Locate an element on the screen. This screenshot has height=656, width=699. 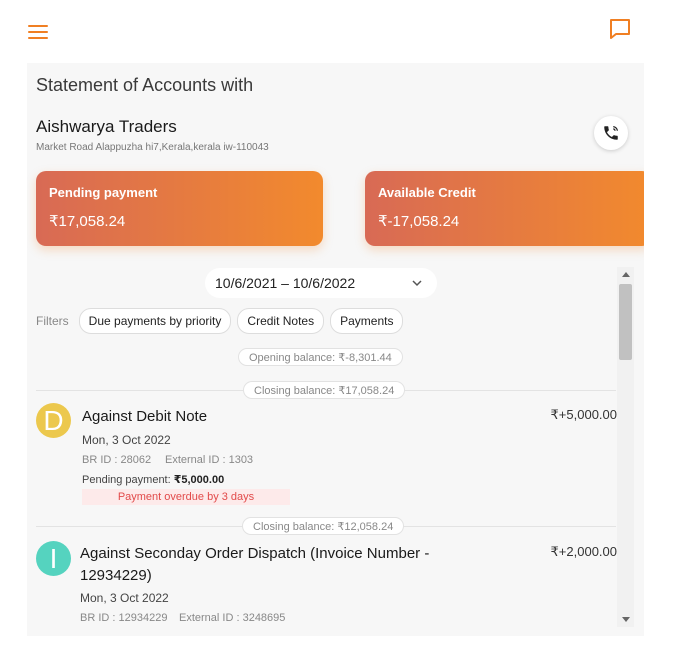
scrollbar is located at coordinates (625, 447).